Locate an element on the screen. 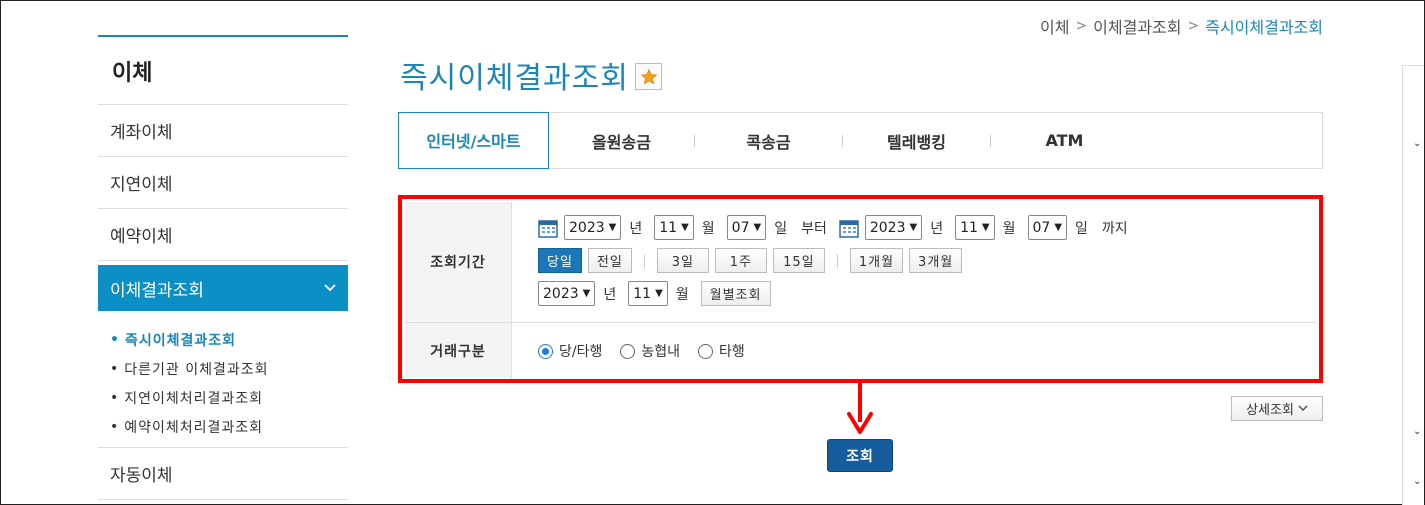 The image size is (1425, 505). to-suffix: 까지 is located at coordinates (1114, 228).